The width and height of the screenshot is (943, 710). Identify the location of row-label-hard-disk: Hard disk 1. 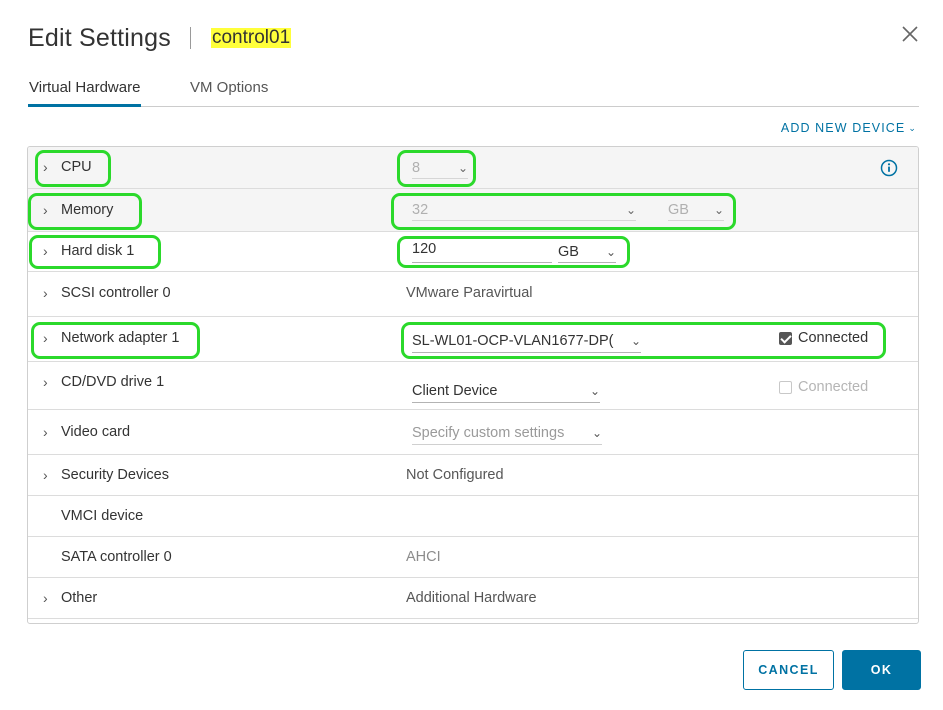
(98, 251).